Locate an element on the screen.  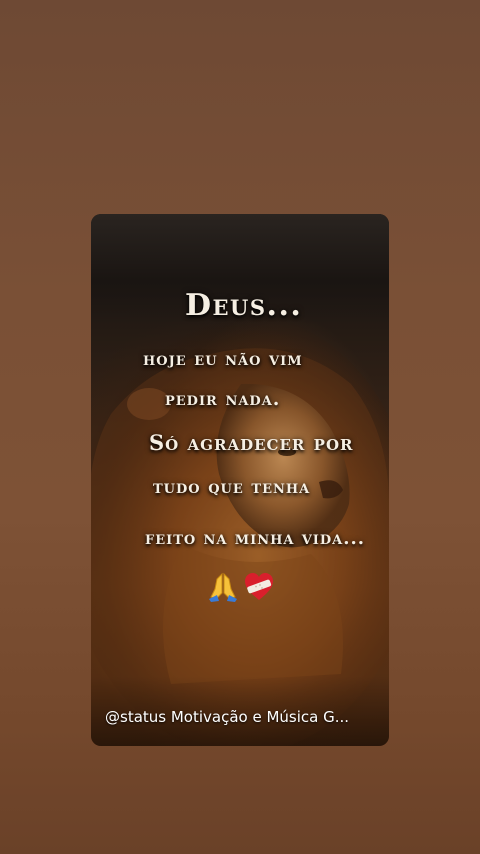
quote-line-3: pedir nada. is located at coordinates (223, 399).